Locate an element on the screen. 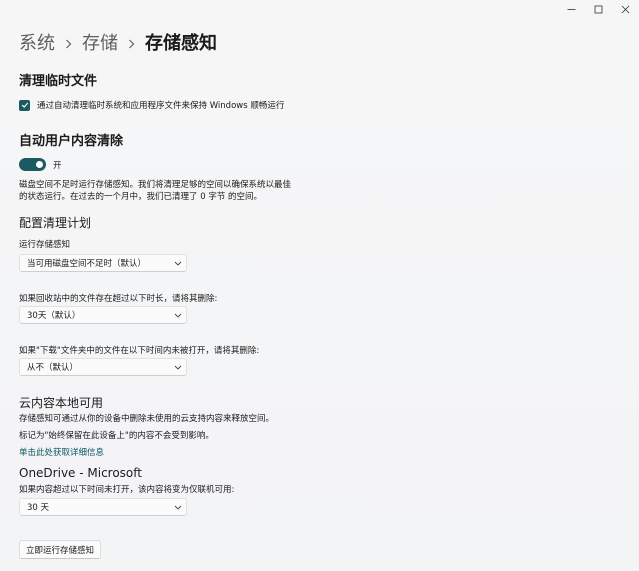 Image resolution: width=639 pixels, height=571 pixels. run-storage-sense-dropdown: 当可用磁盘空间不足时（默认） is located at coordinates (103, 263).